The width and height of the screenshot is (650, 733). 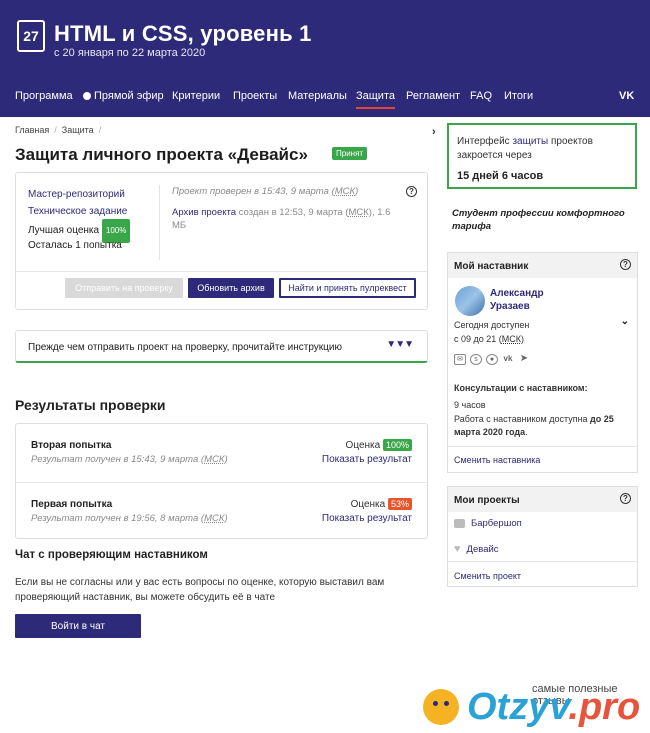 What do you see at coordinates (434, 132) in the screenshot?
I see `chevron-right-icon: ›` at bounding box center [434, 132].